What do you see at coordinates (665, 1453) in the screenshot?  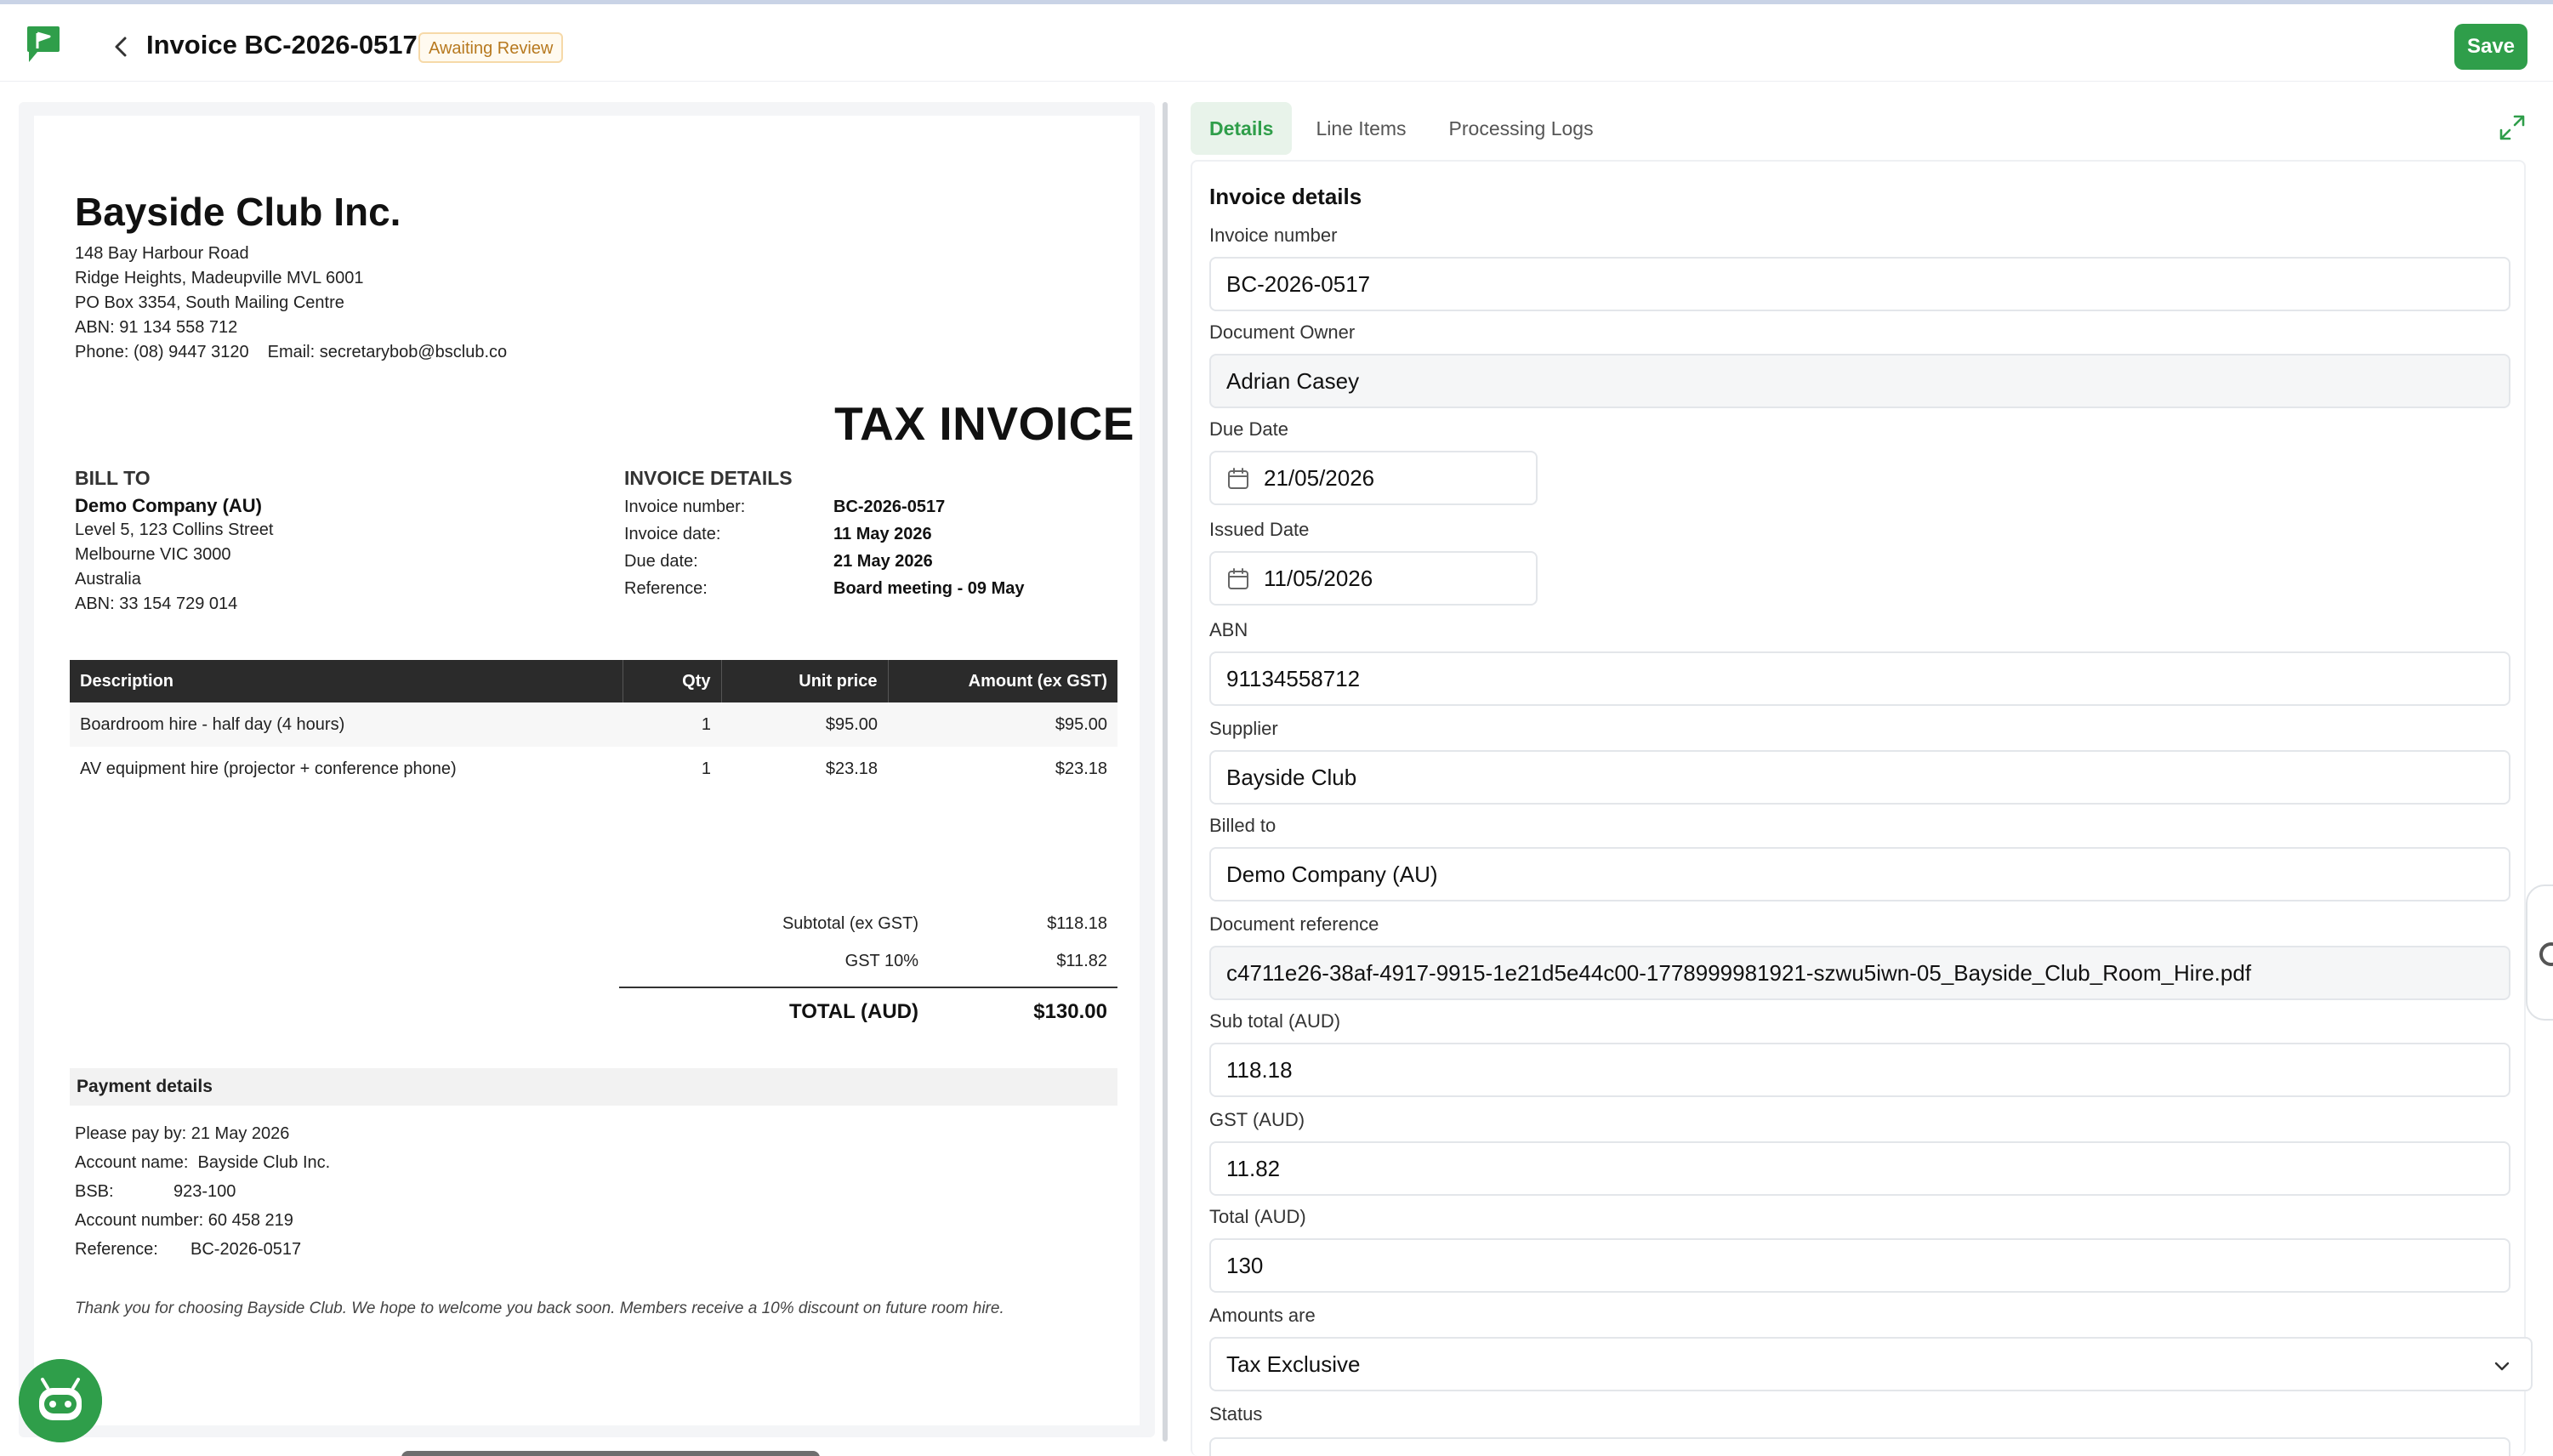 I see `download-icon` at bounding box center [665, 1453].